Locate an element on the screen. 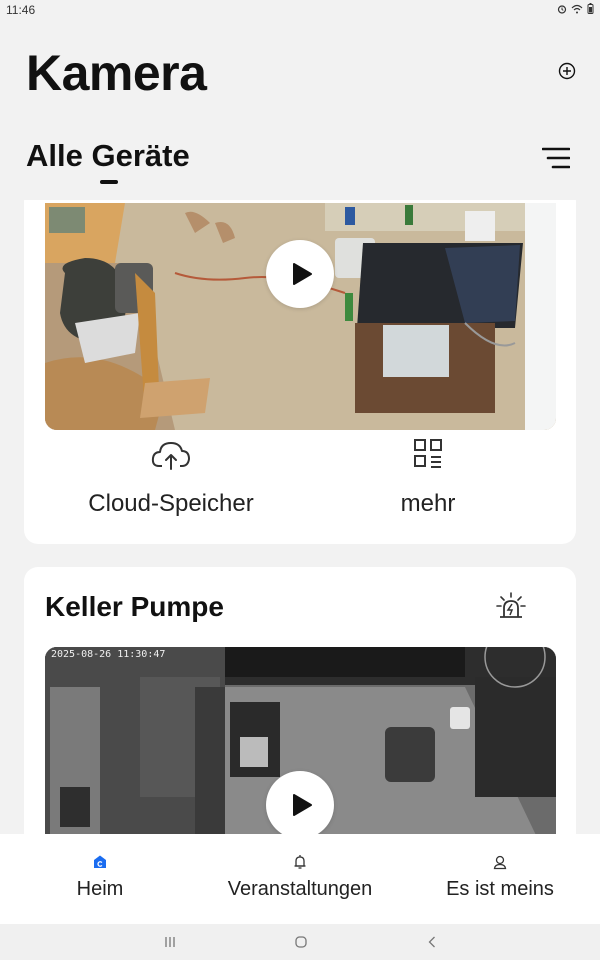 Image resolution: width=600 pixels, height=960 pixels. timestamp: 2025-08-26 11:30:47 is located at coordinates (108, 654).